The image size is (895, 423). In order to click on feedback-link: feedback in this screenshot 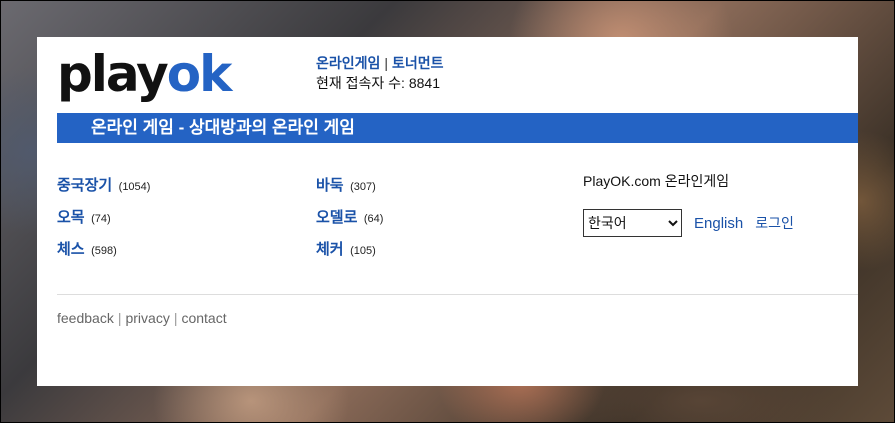, I will do `click(85, 318)`.